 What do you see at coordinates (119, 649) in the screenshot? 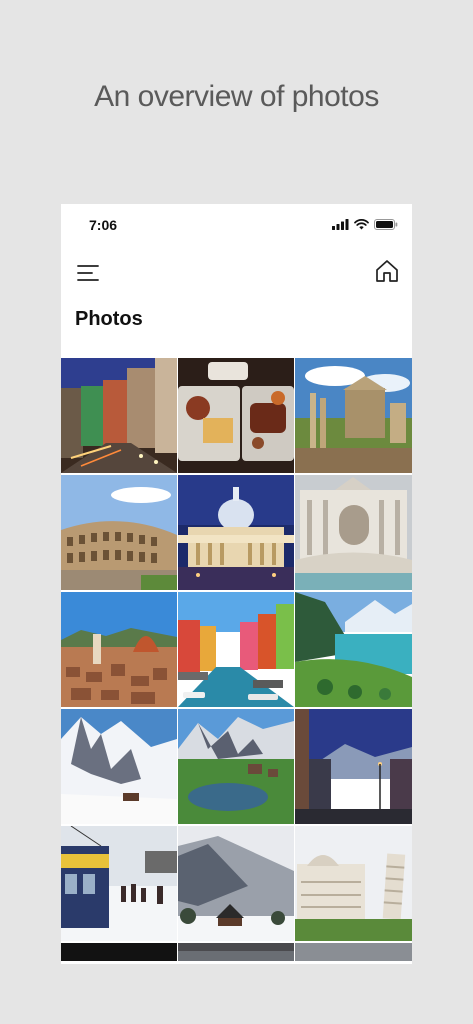
I see `photo-florence-cathedral` at bounding box center [119, 649].